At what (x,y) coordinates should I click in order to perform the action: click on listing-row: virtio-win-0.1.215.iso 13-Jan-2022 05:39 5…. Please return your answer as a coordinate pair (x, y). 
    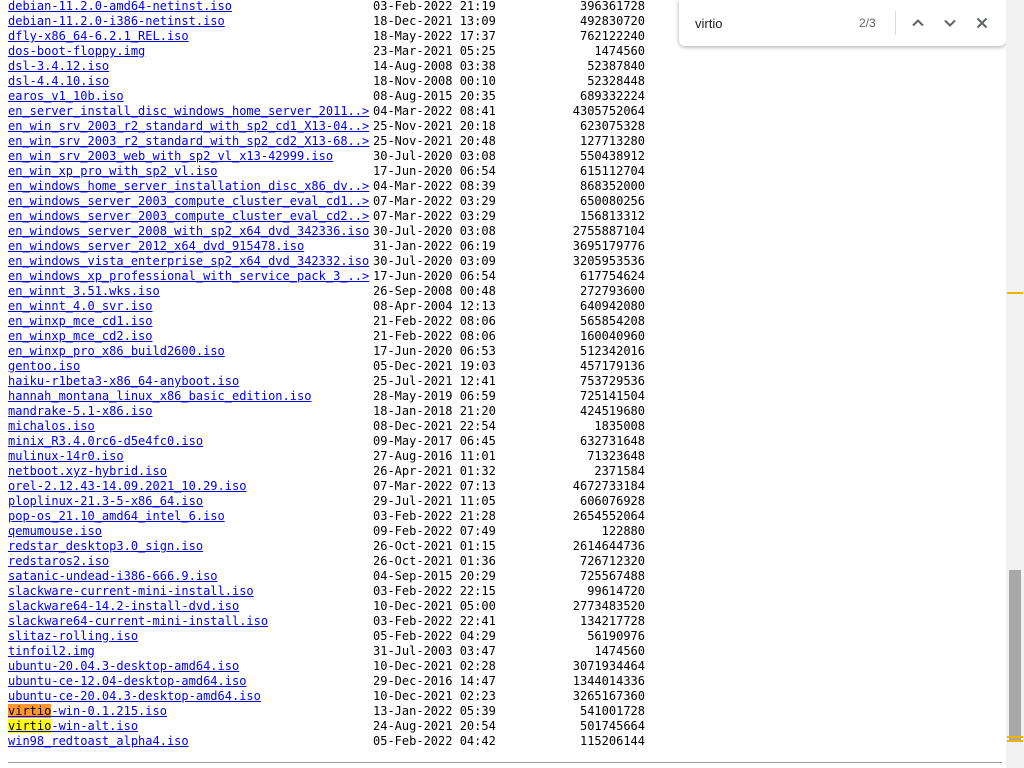
    Looking at the image, I should click on (503, 711).